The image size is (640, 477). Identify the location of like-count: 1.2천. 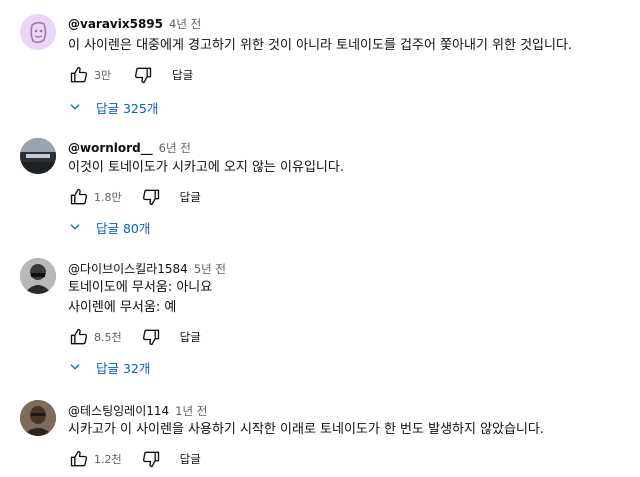
(108, 459).